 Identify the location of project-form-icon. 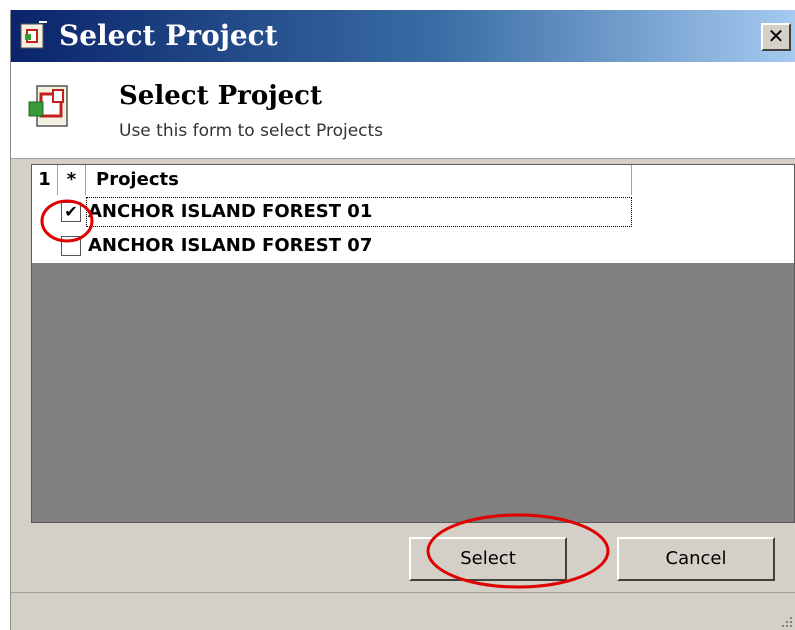
(33, 35).